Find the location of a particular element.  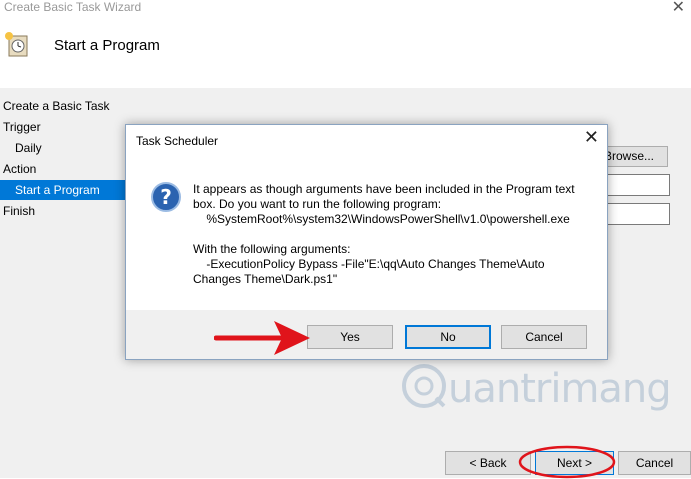

dialog-cancel-button: Cancel is located at coordinates (544, 337).